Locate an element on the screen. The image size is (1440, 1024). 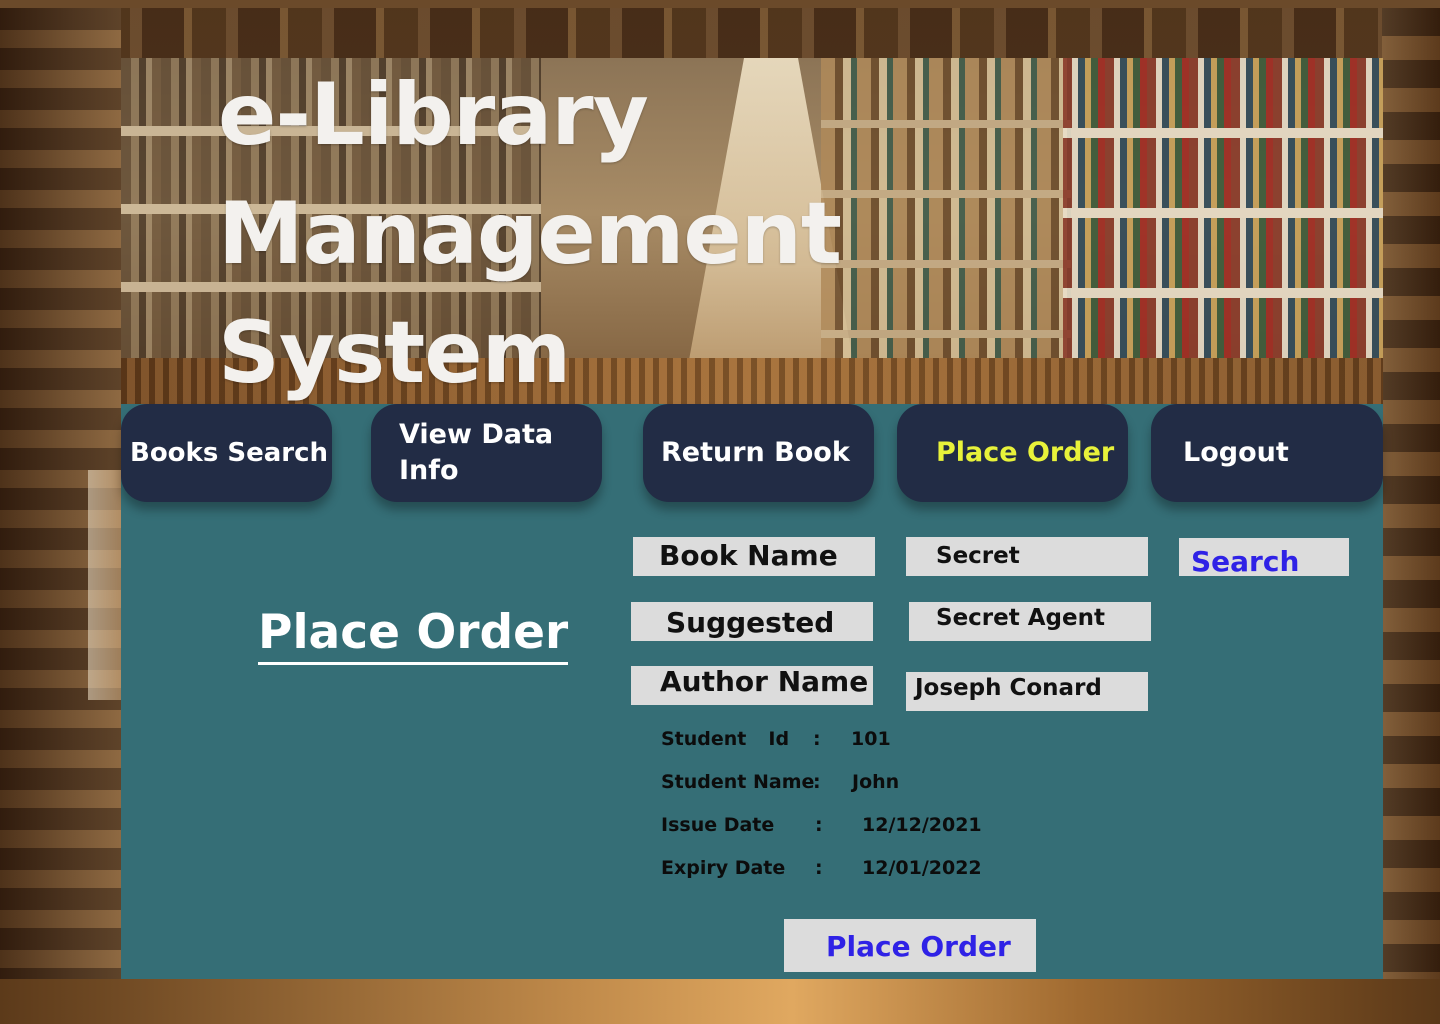
student-name-value: John is located at coordinates (876, 782).